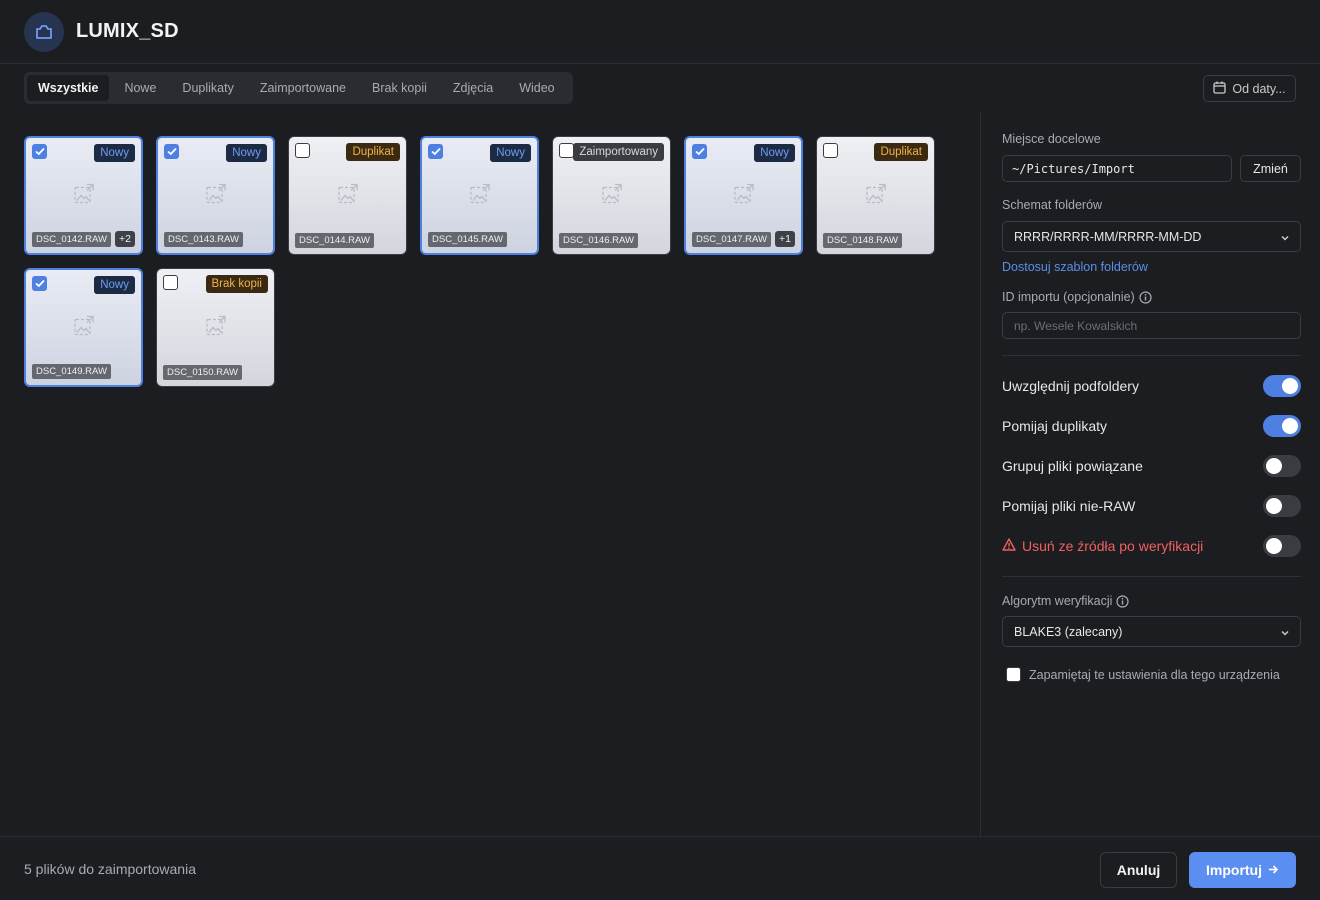  Describe the element at coordinates (110, 869) in the screenshot. I see `import-summary: 5 plików do zaimportowania` at that location.